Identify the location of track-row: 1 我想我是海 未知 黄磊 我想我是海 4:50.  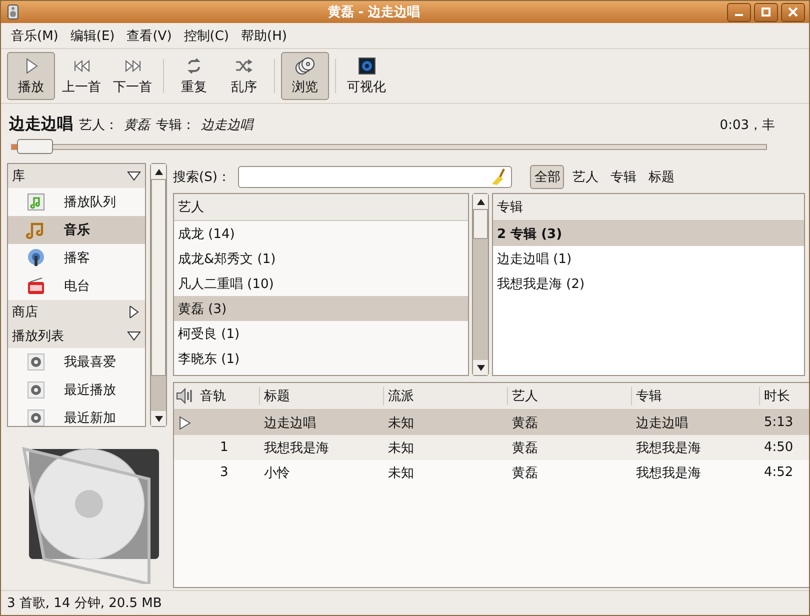
(491, 447).